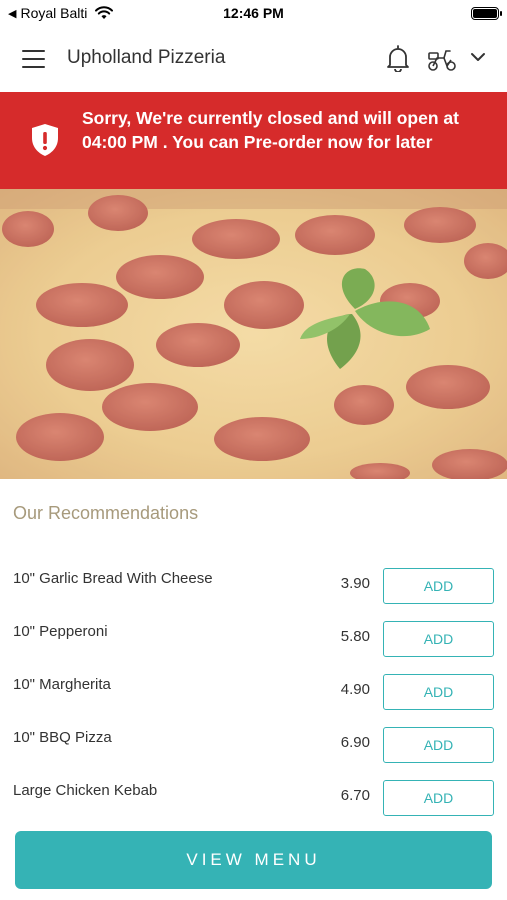 The width and height of the screenshot is (507, 900). What do you see at coordinates (253, 577) in the screenshot?
I see `list-item: 10" Garlic Bread With Cheese 3.90 ADD` at bounding box center [253, 577].